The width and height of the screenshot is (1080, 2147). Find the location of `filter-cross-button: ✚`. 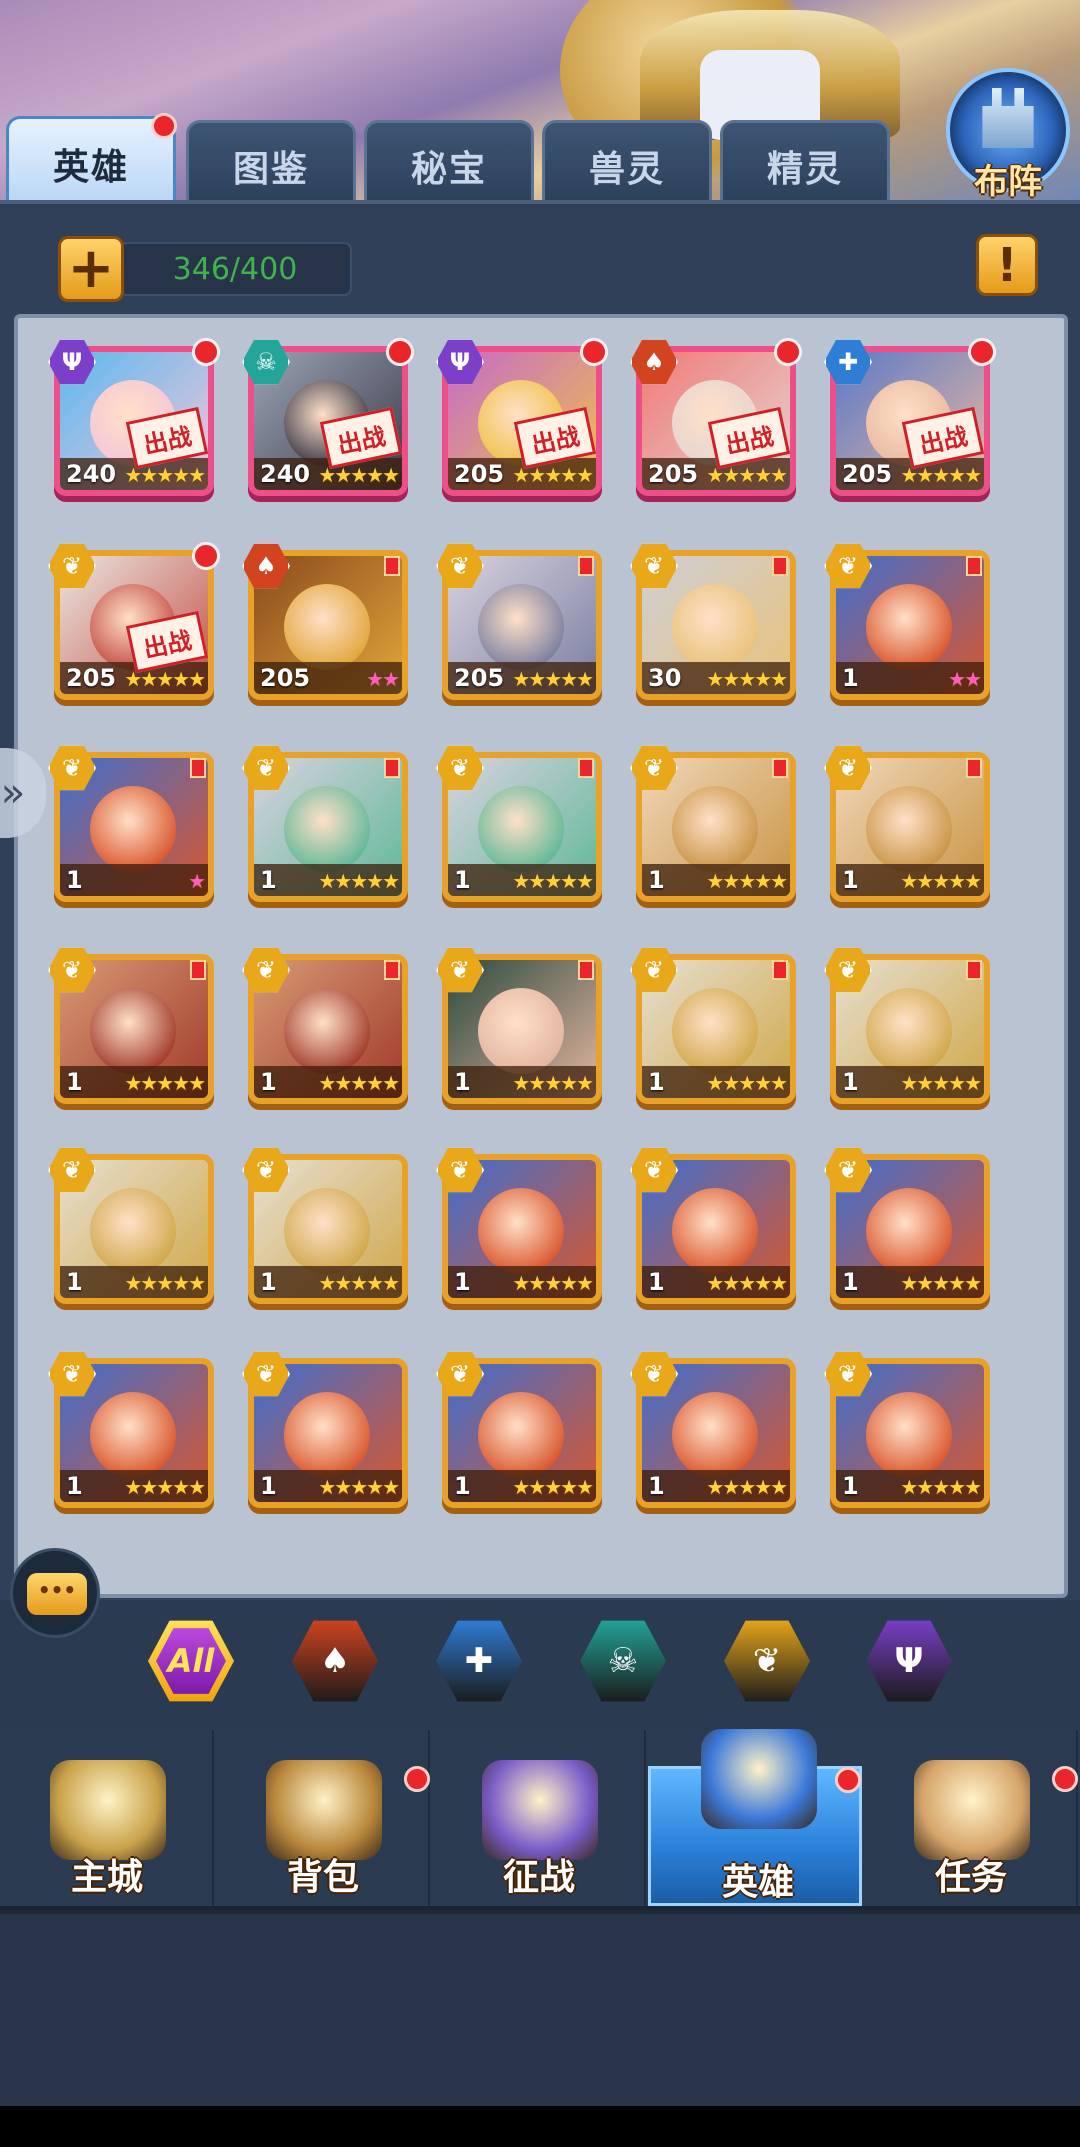

filter-cross-button: ✚ is located at coordinates (479, 1661).